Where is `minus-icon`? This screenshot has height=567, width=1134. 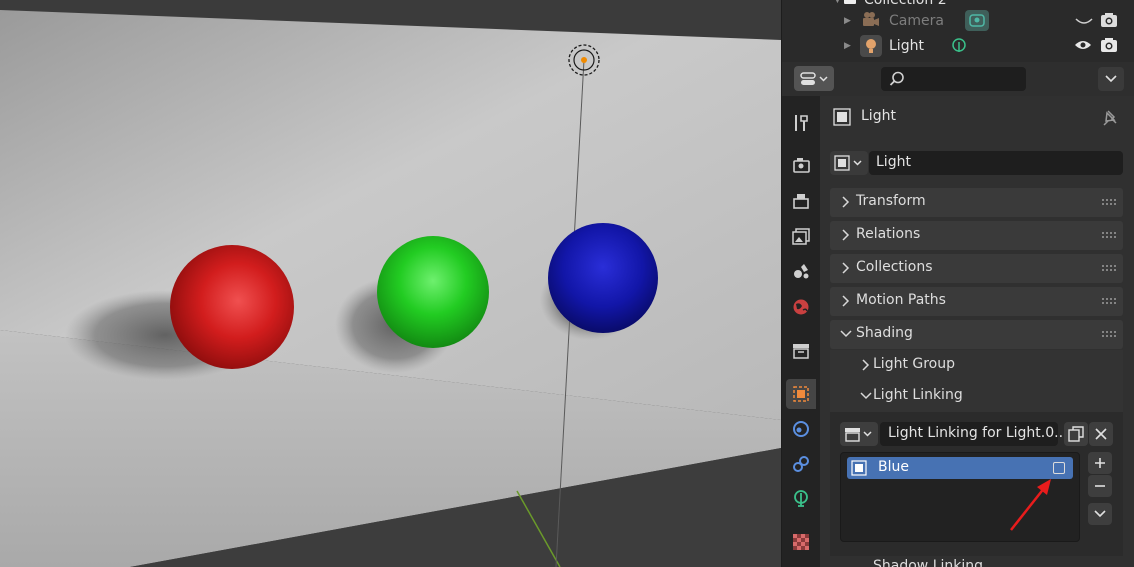
minus-icon is located at coordinates (1100, 486).